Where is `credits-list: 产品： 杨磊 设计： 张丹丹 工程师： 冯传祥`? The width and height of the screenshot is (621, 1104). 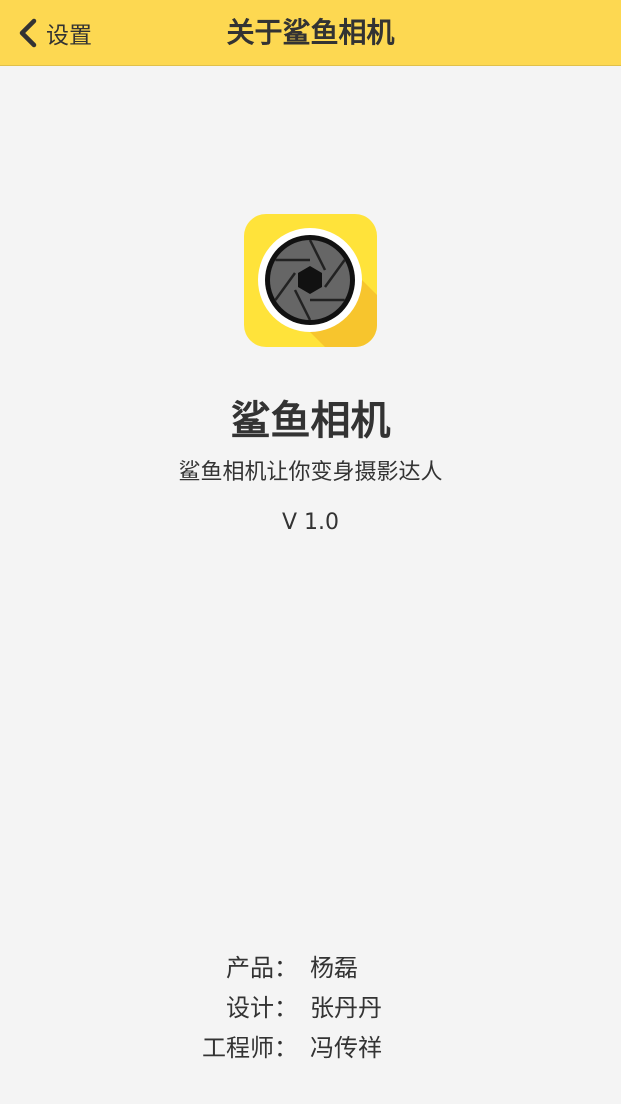
credits-list: 产品： 杨磊 设计： 张丹丹 工程师： 冯传祥 is located at coordinates (310, 1008).